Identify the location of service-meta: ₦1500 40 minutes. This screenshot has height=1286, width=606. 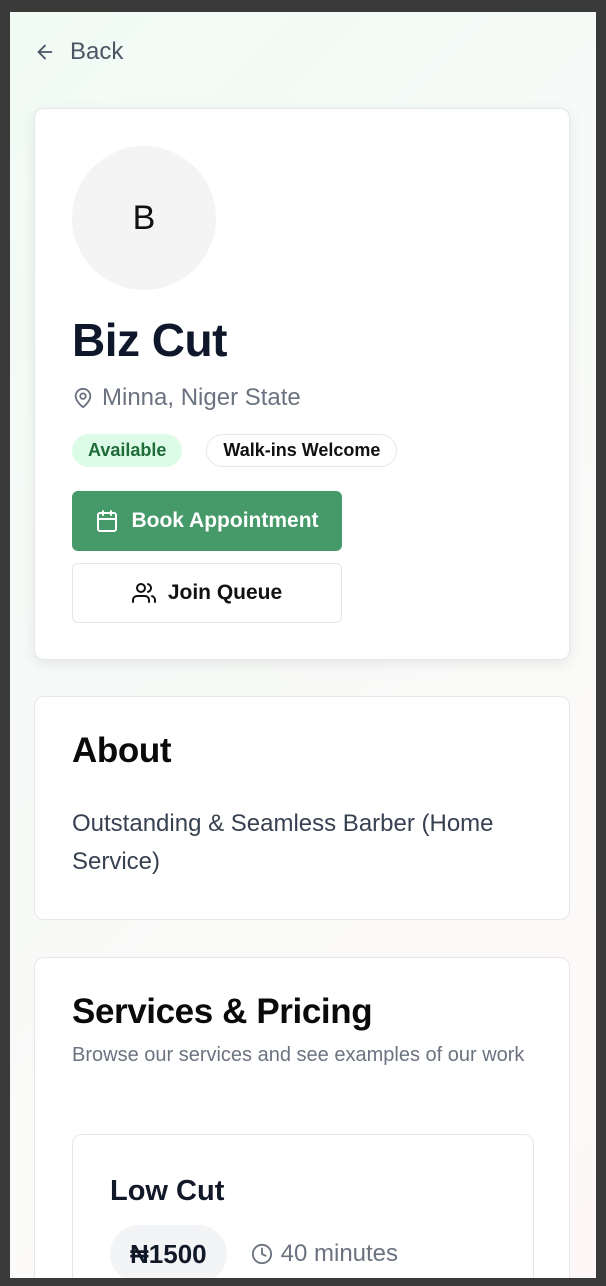
(254, 1251).